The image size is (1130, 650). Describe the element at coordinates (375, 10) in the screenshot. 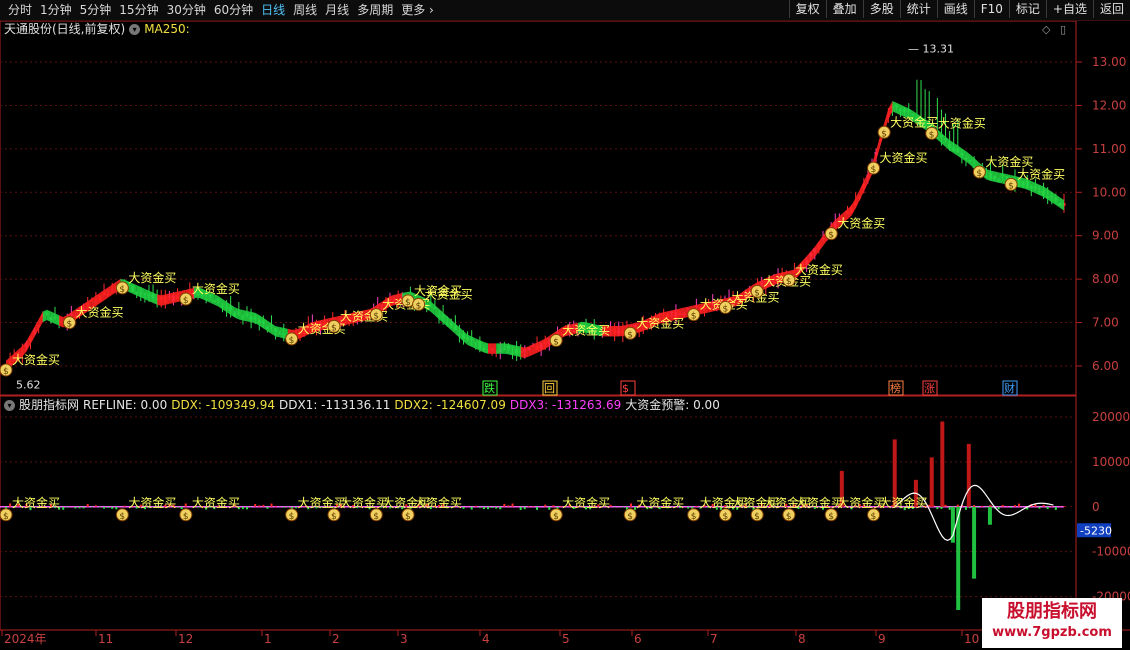

I see `period-tab-9: 多周期` at that location.